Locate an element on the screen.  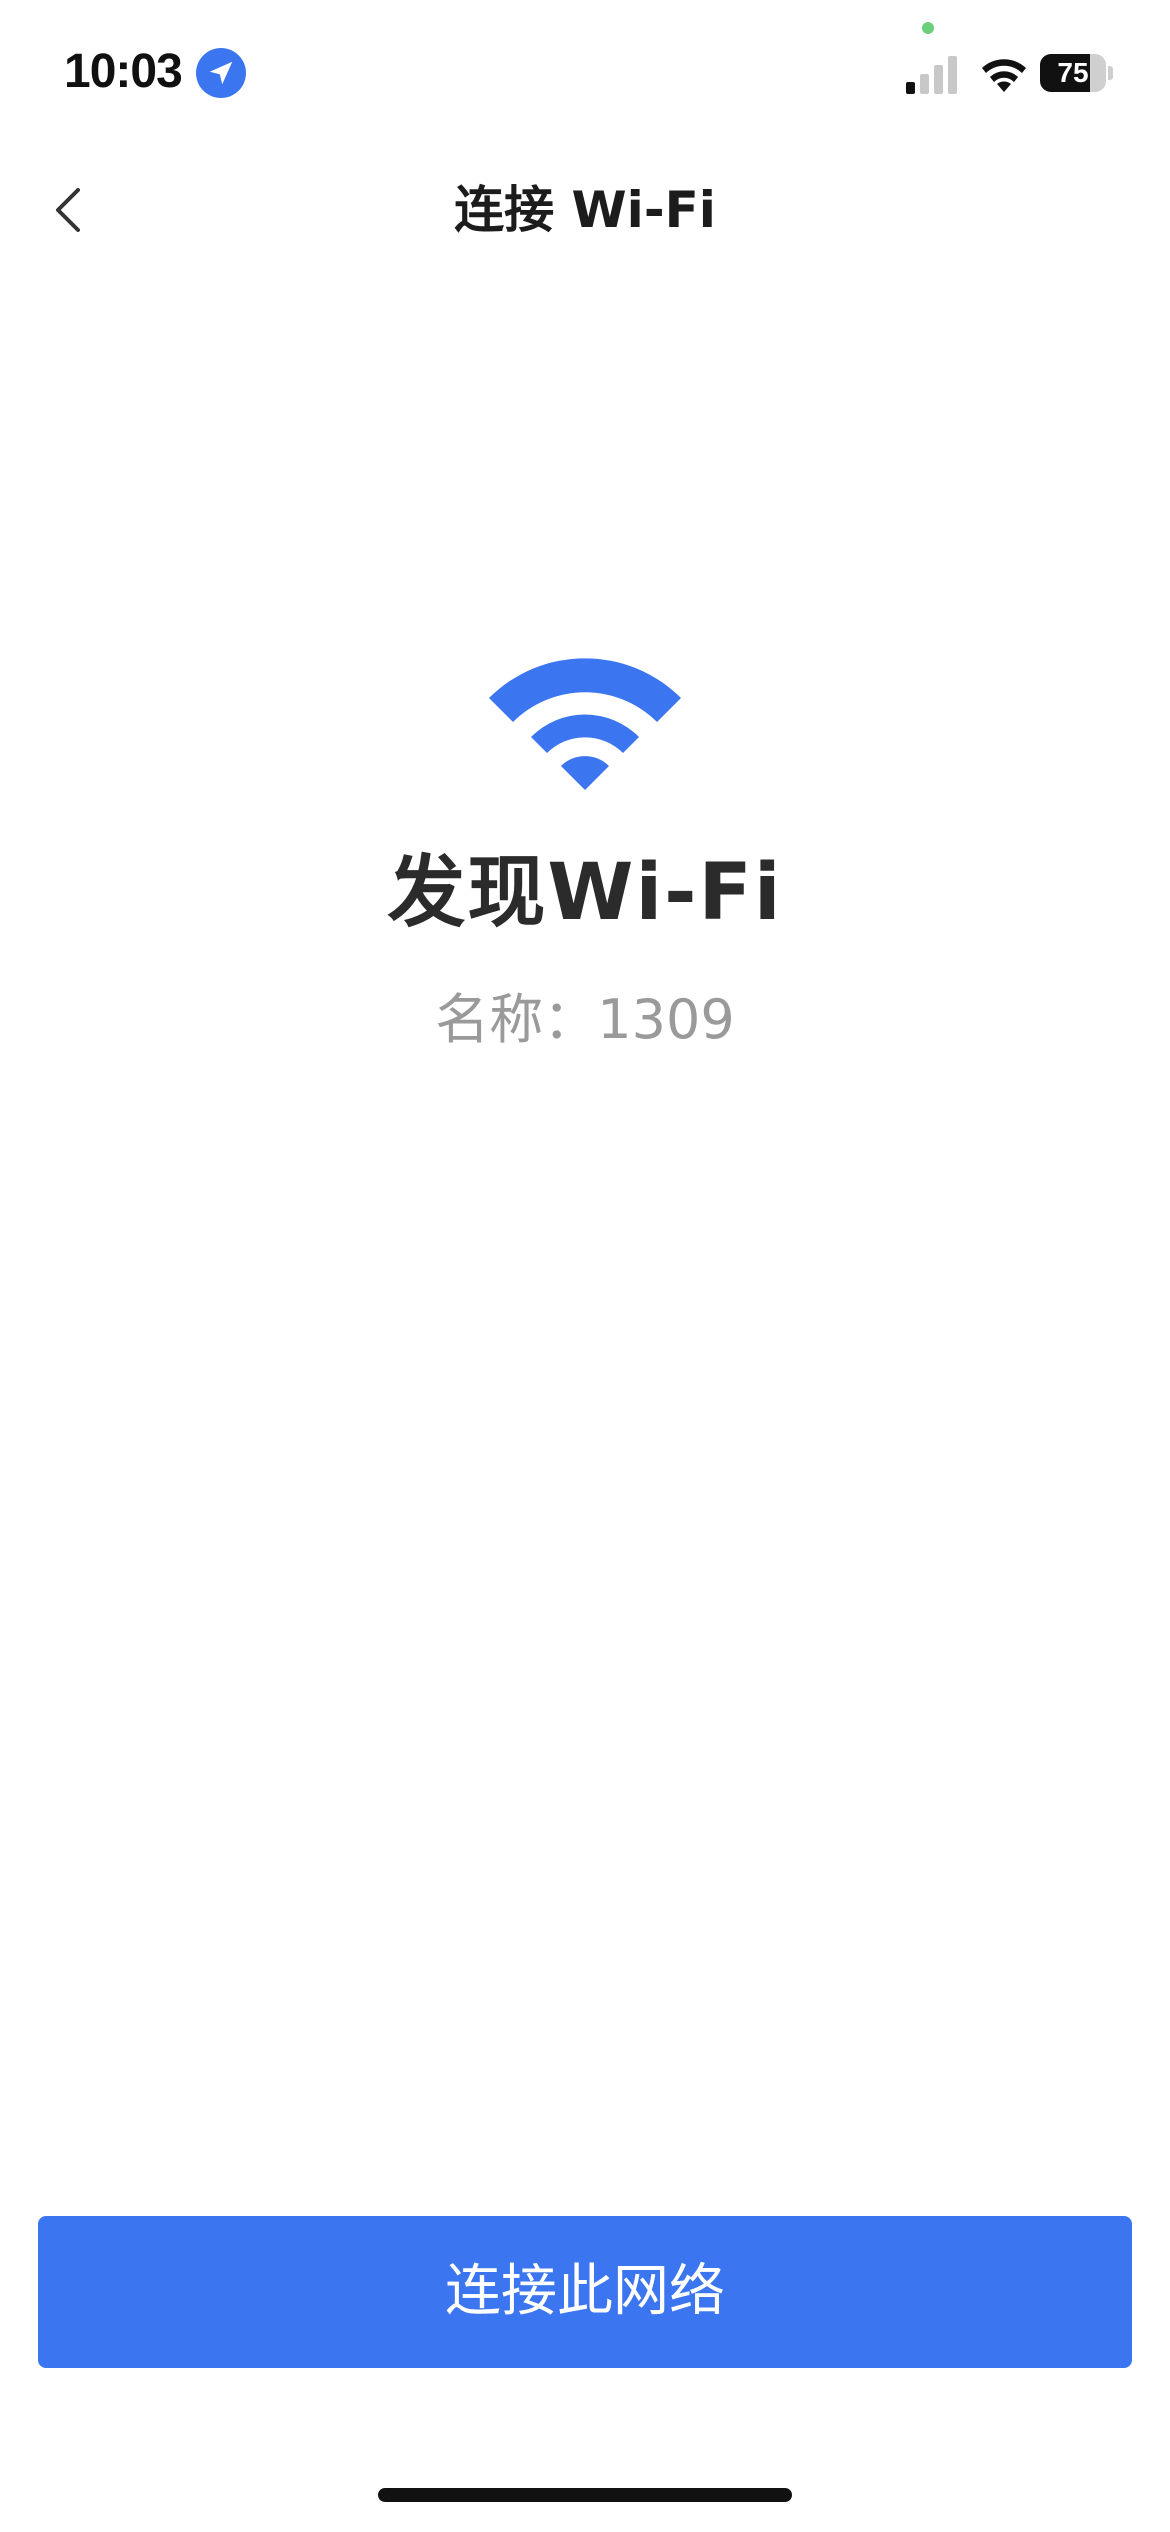
page-title: 连接 Wi-Fi is located at coordinates (585, 210).